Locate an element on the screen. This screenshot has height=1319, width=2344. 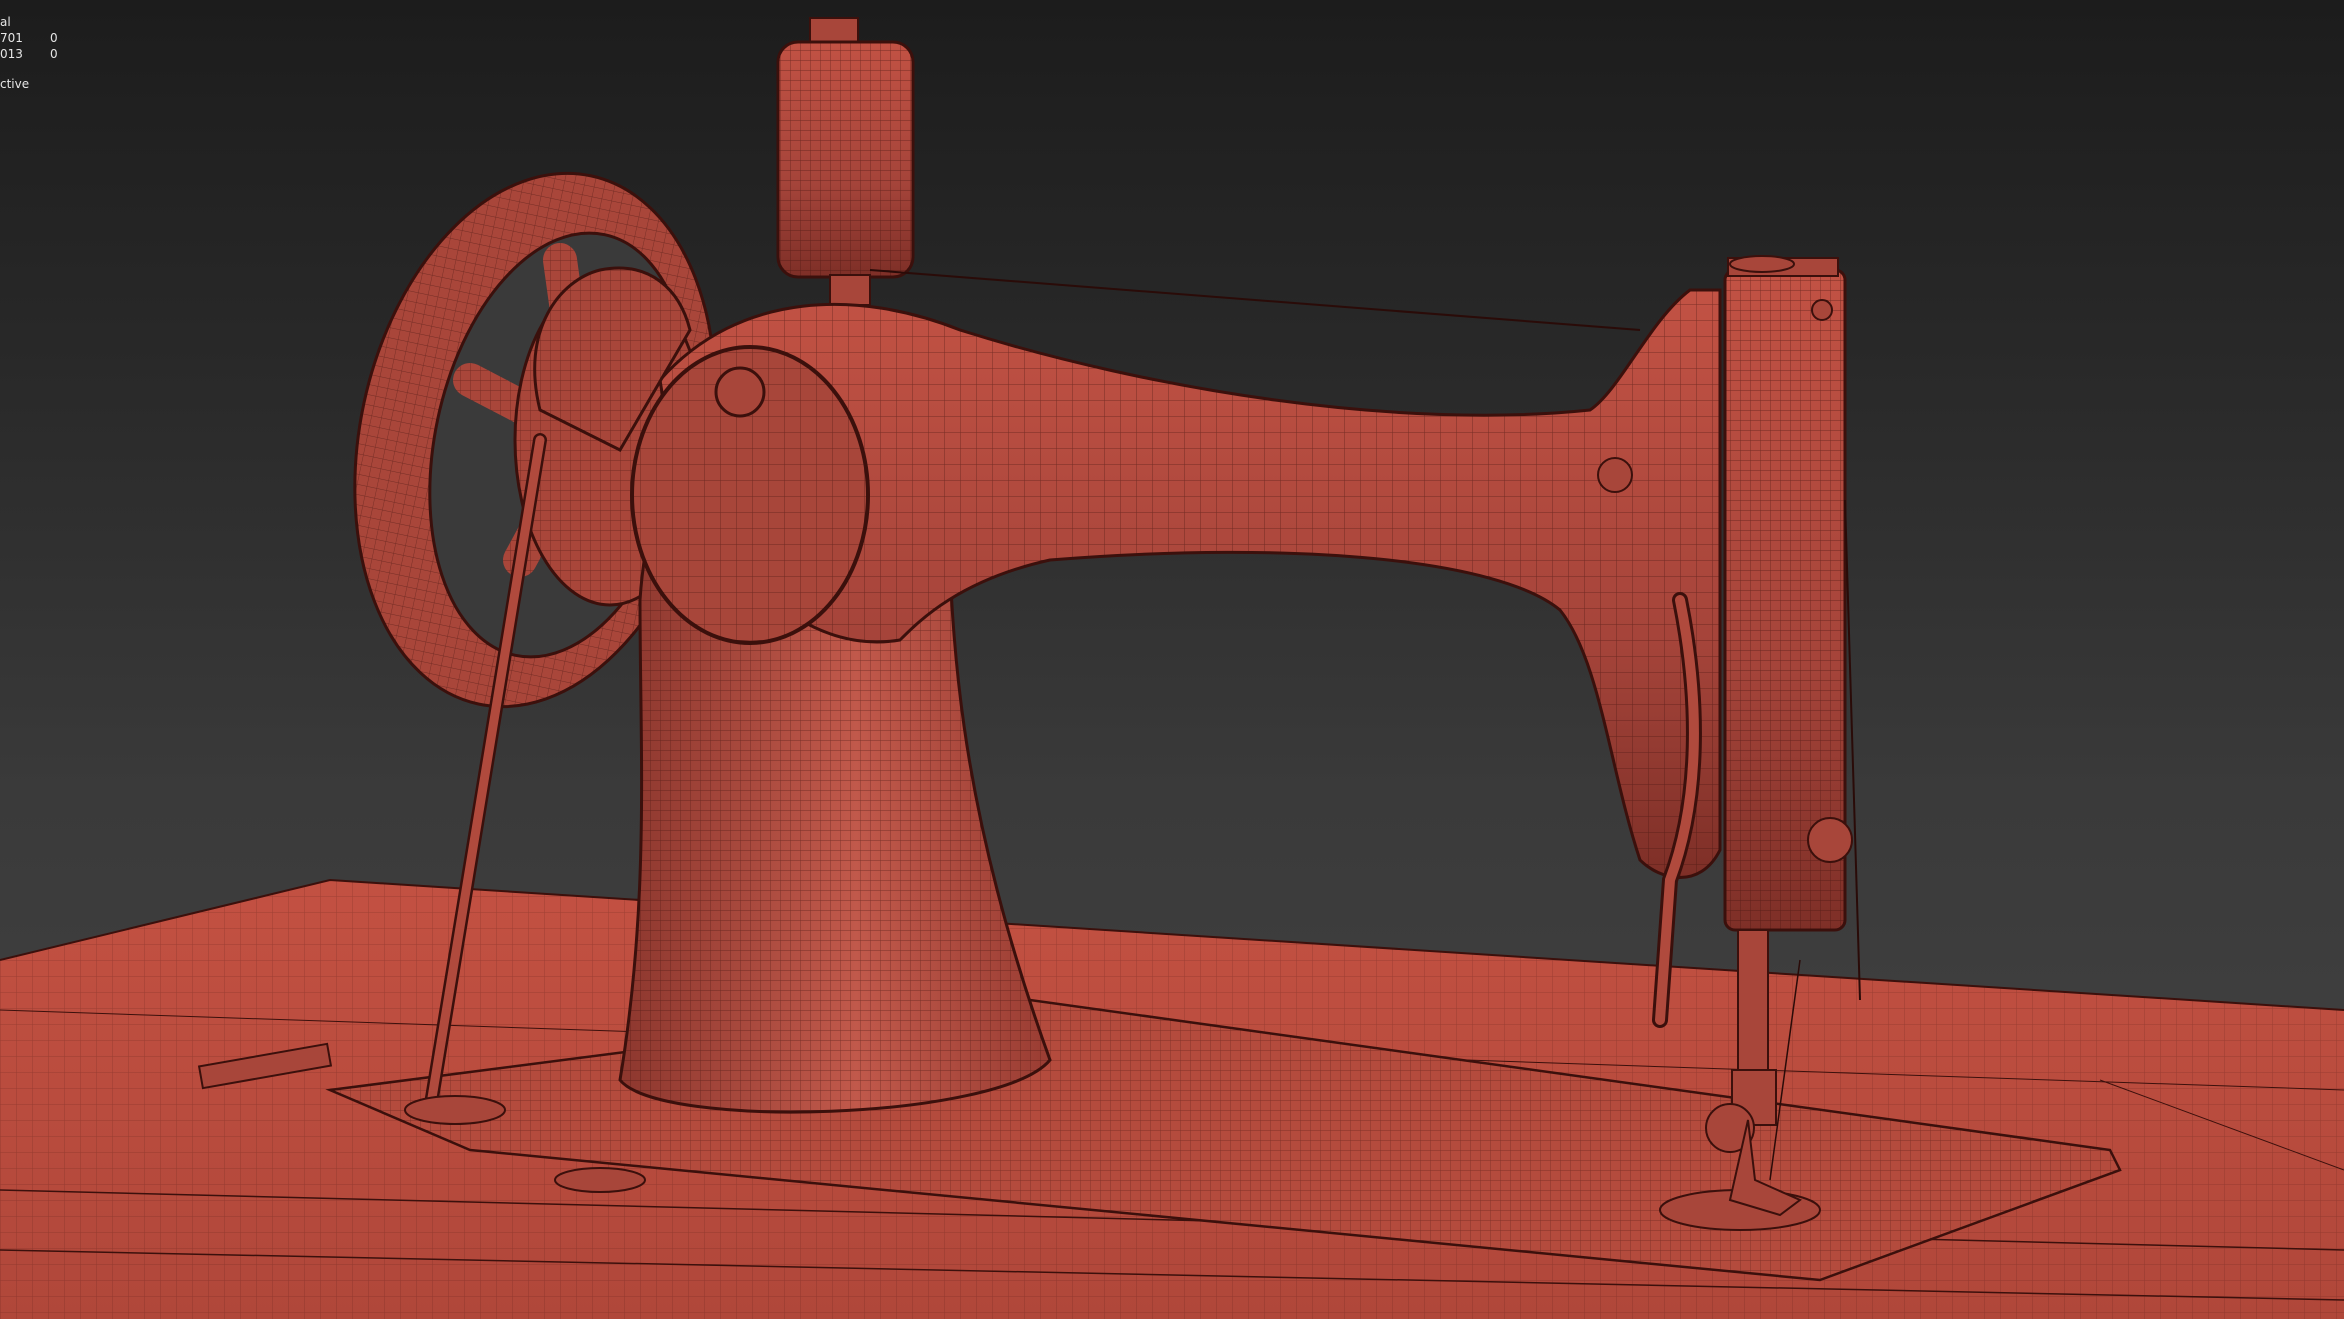
tension-knob is located at coordinates (1830, 840).